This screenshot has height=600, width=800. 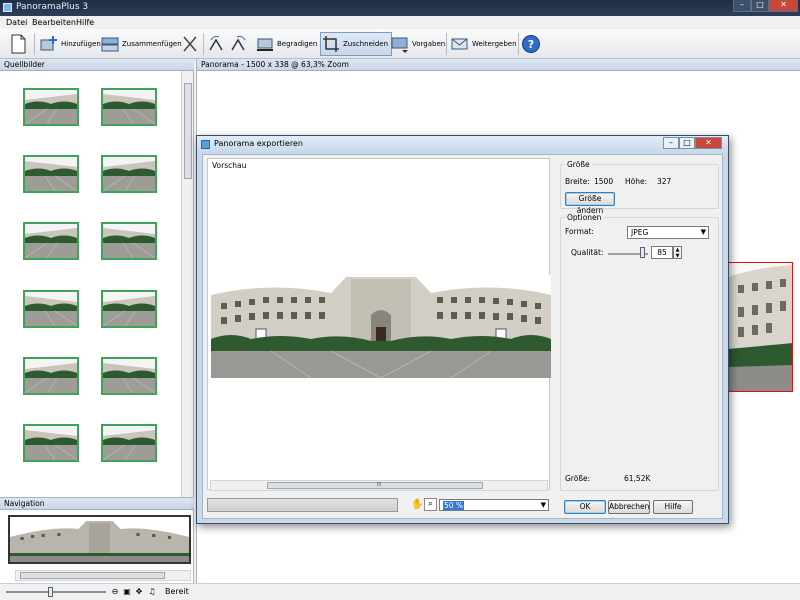 What do you see at coordinates (636, 181) in the screenshot?
I see `height-label: Höhe:` at bounding box center [636, 181].